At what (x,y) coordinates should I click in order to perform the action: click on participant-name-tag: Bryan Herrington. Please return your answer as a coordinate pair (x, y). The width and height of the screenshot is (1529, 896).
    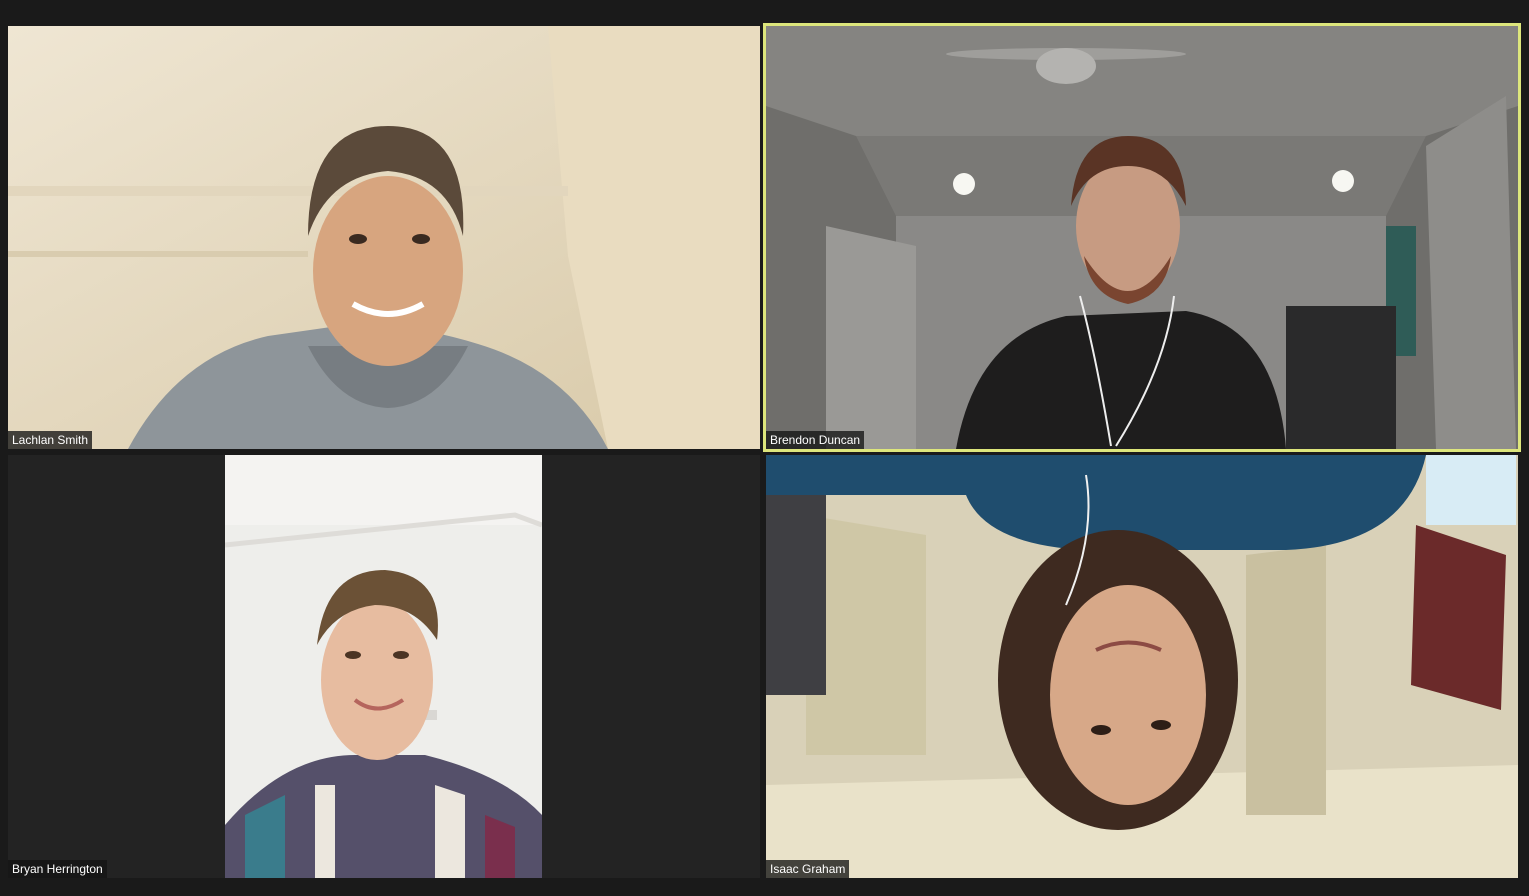
    Looking at the image, I should click on (57, 869).